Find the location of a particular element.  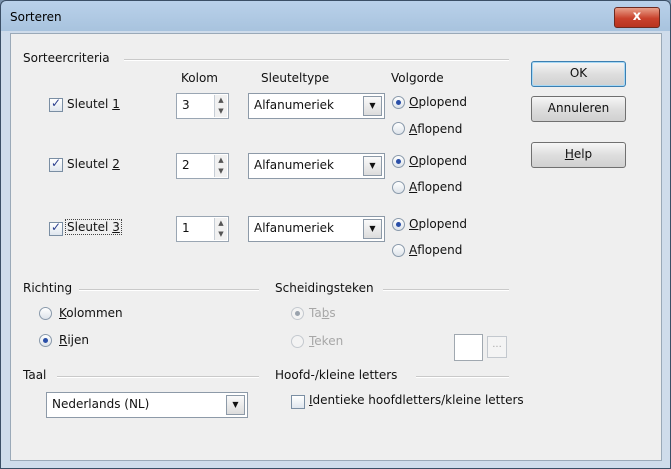

key3-descending-label: Aflopend is located at coordinates (436, 250).